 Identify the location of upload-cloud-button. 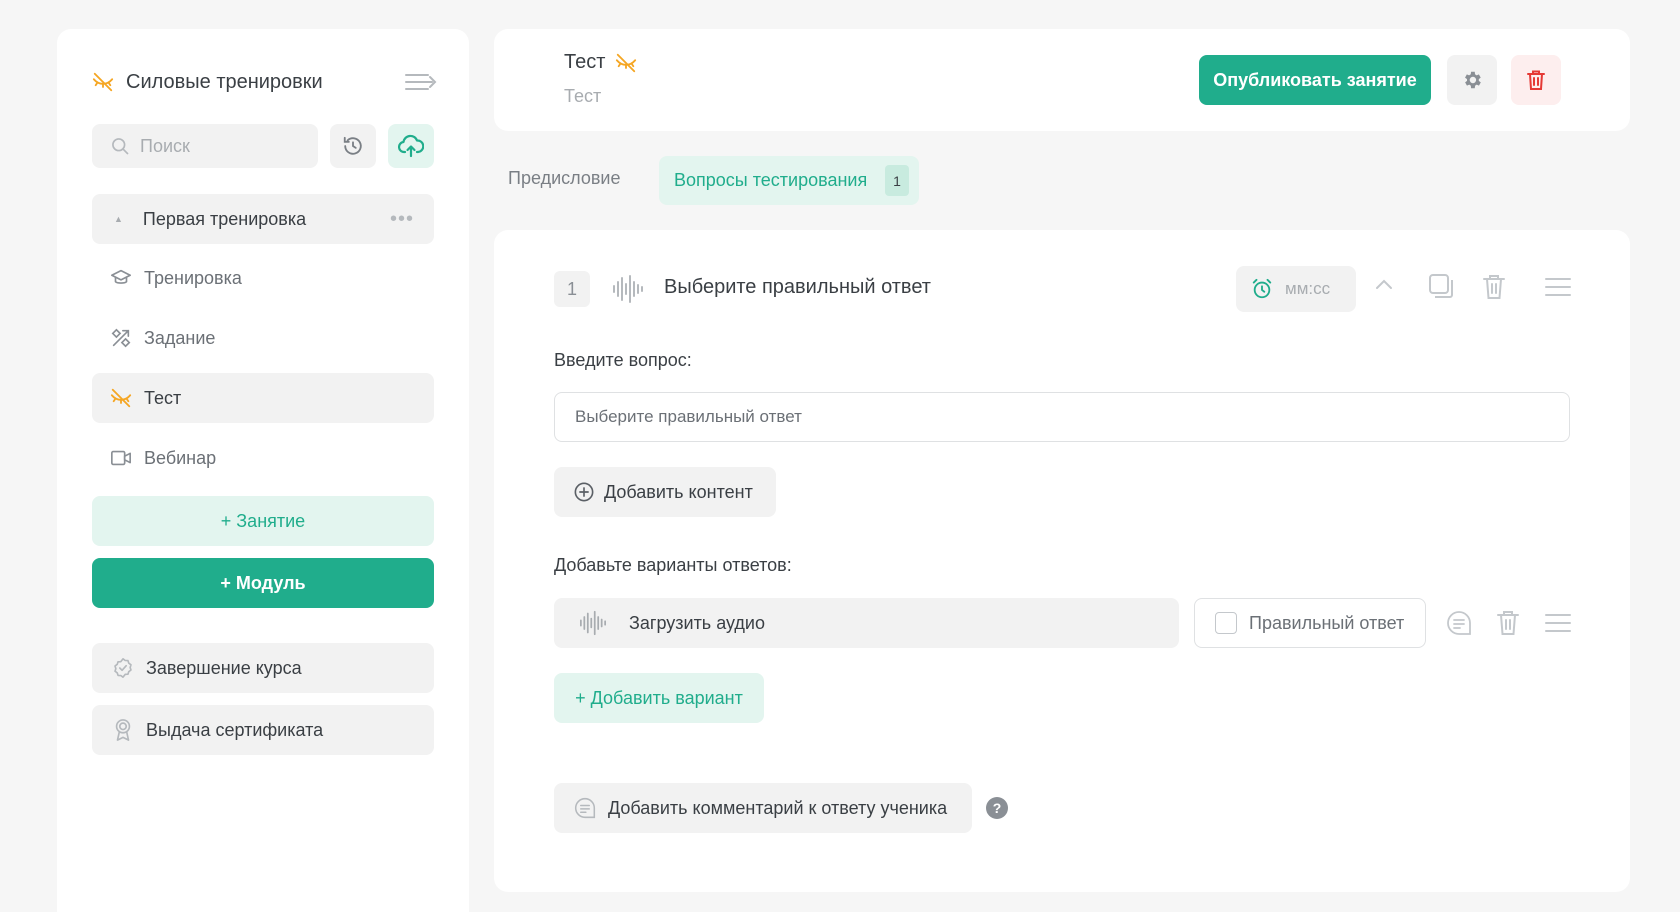
(411, 146).